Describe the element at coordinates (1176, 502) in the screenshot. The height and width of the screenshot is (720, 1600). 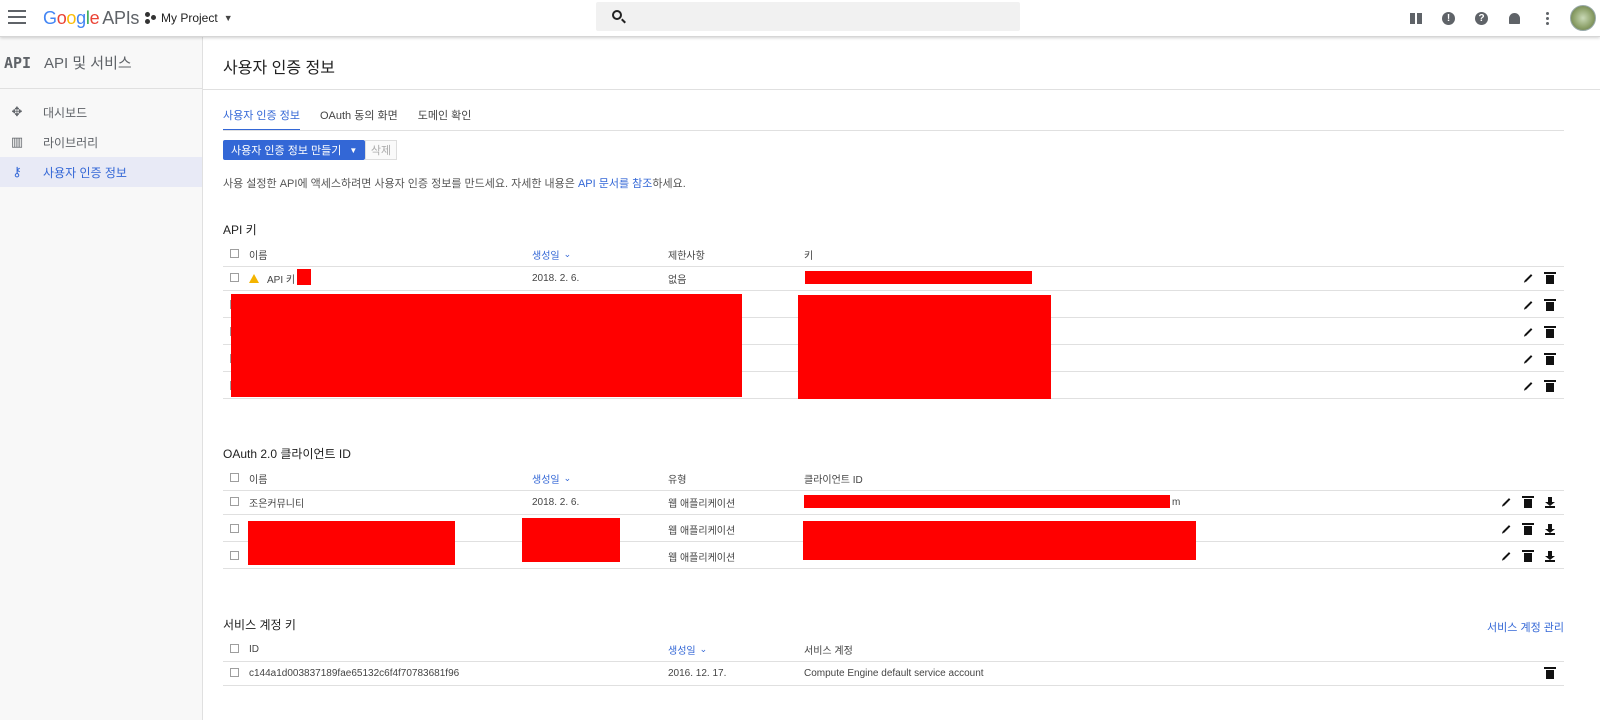
I see `row-client-id: m` at that location.